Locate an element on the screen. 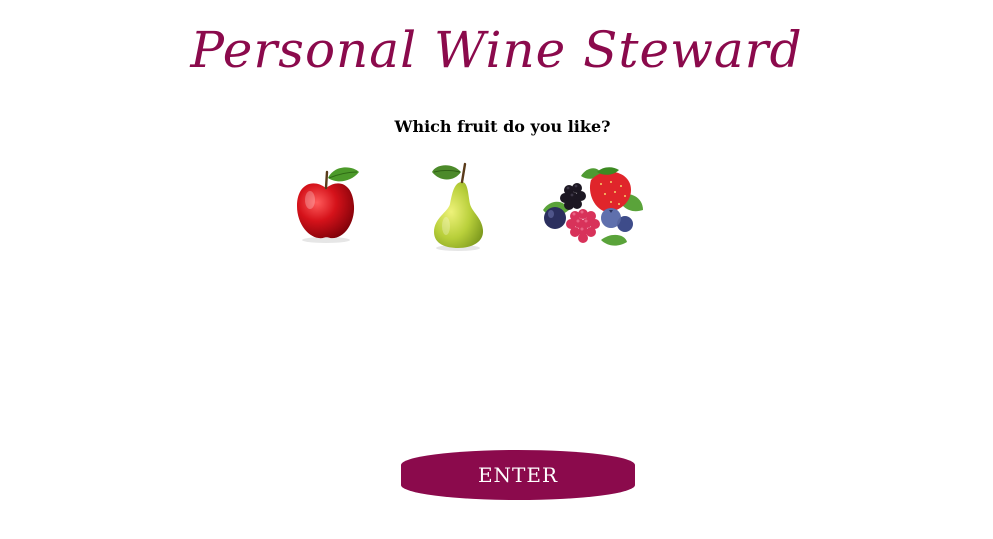 Image resolution: width=993 pixels, height=539 pixels. berries-icon is located at coordinates (593, 206).